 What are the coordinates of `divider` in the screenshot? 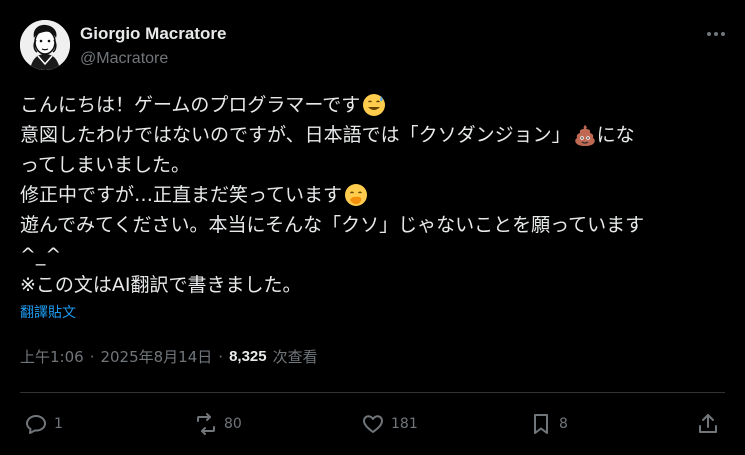 It's located at (372, 392).